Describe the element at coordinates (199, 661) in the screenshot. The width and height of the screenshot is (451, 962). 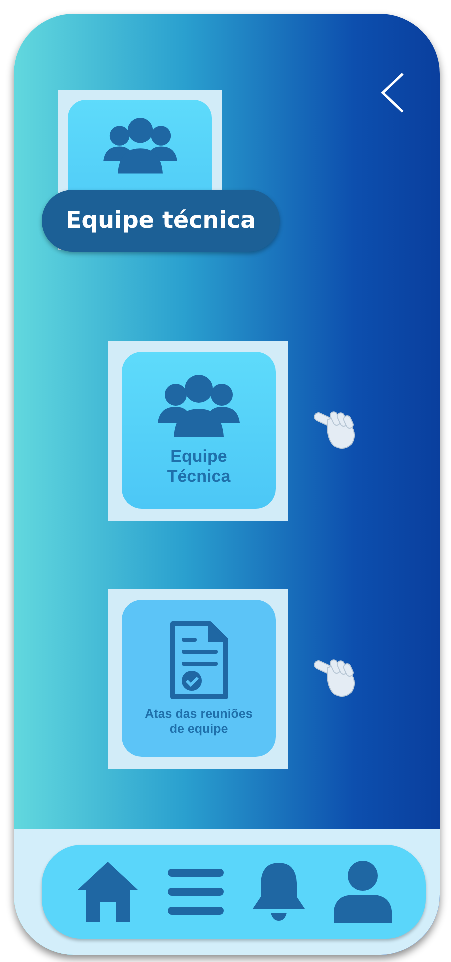
I see `document-icon` at that location.